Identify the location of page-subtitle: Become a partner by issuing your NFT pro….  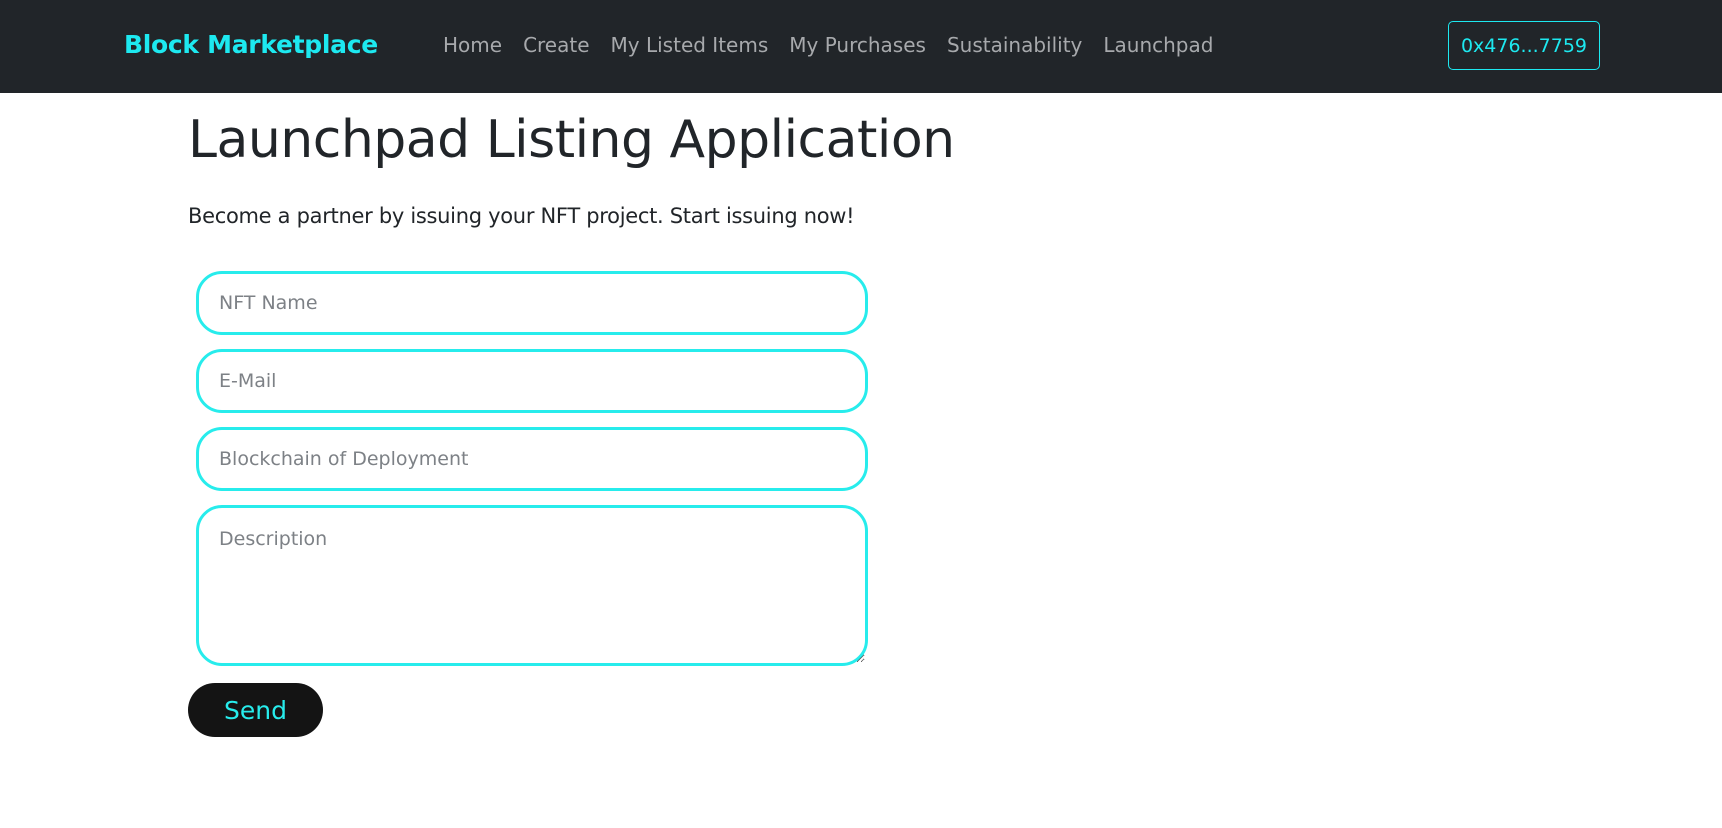
(521, 216).